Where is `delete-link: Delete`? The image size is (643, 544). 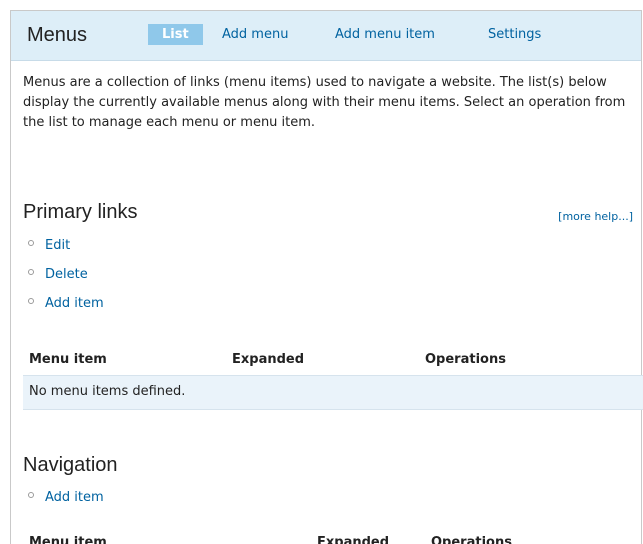
delete-link: Delete is located at coordinates (66, 274).